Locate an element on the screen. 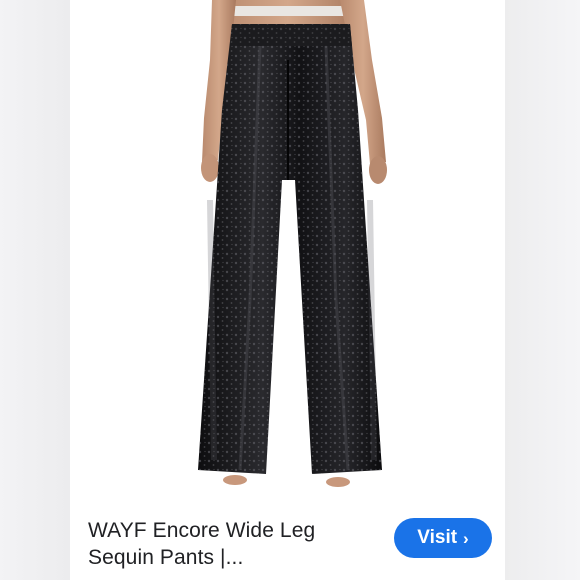 This screenshot has height=580, width=580. chevron-right-icon: › is located at coordinates (466, 538).